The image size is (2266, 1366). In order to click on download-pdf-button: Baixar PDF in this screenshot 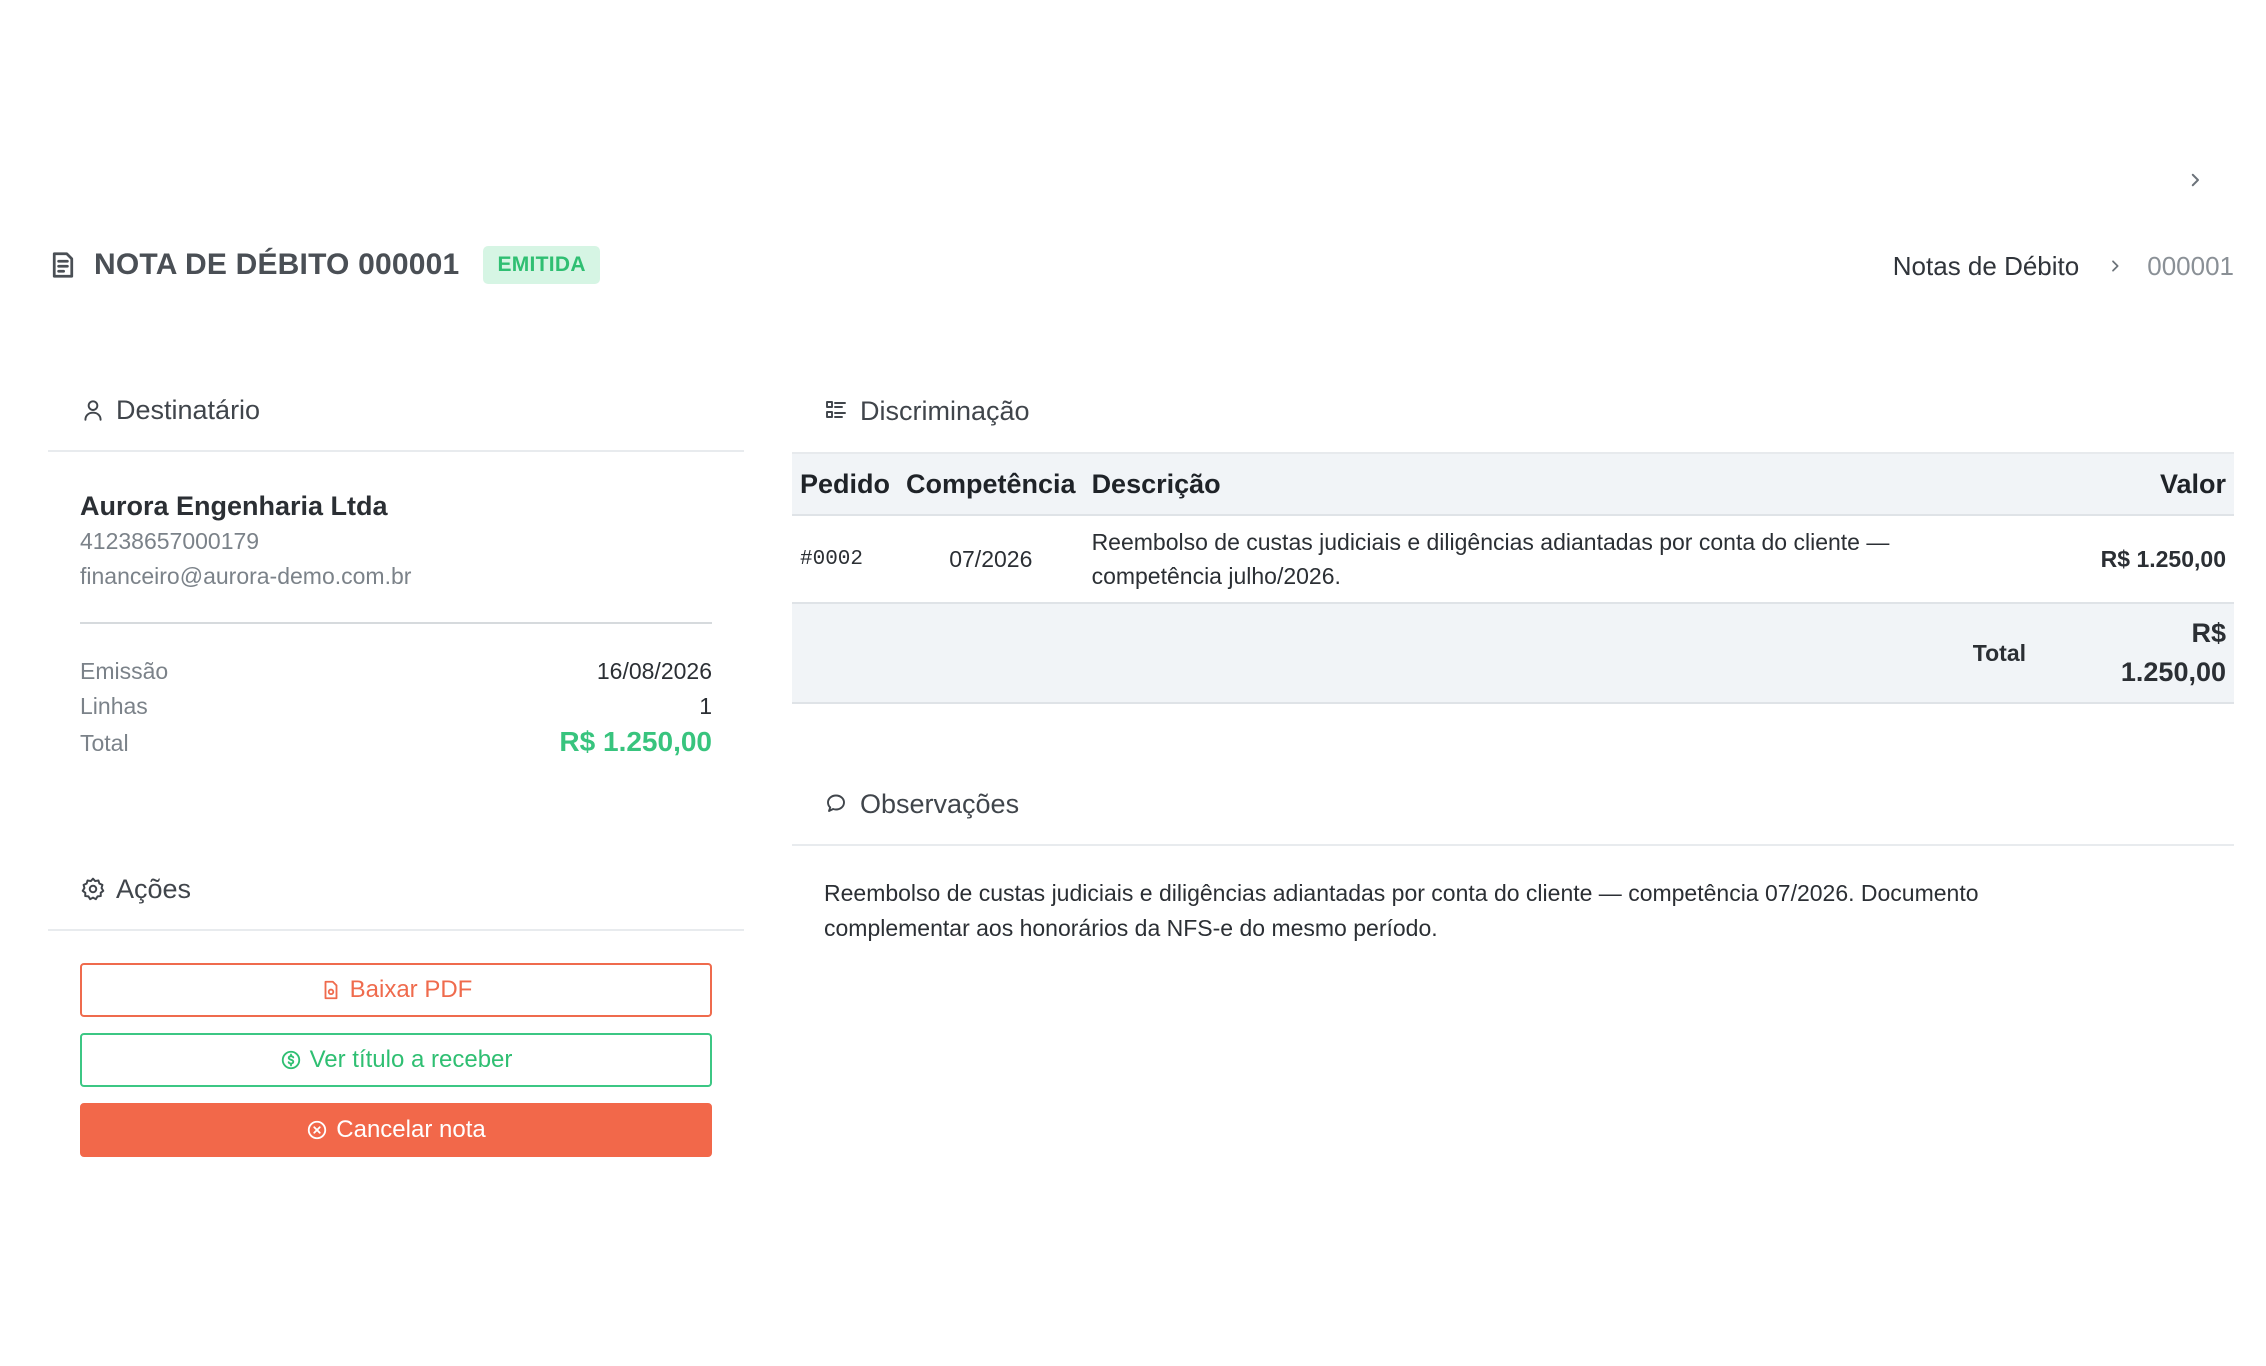, I will do `click(396, 990)`.